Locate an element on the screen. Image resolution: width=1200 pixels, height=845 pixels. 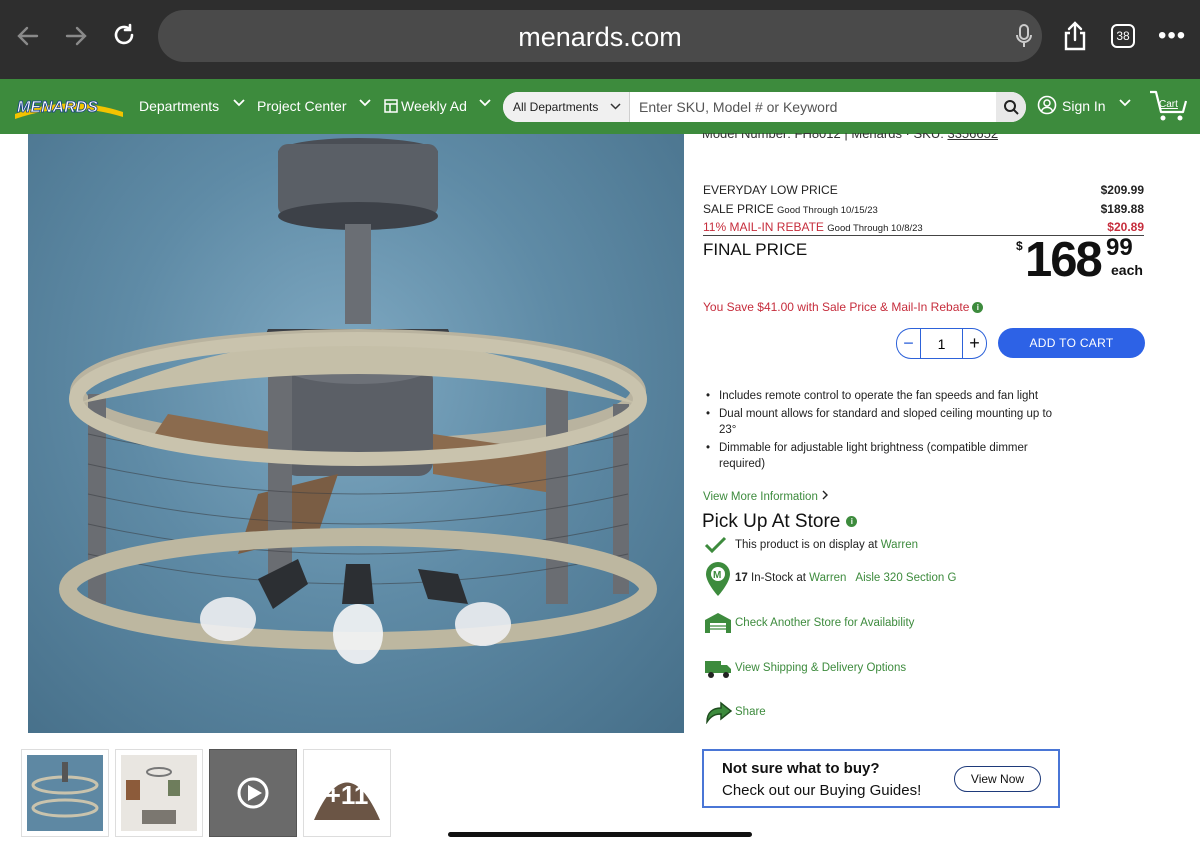
sale-price-row: SALE PRICE Good Through 10/15/23 $189.88 is located at coordinates (923, 209).